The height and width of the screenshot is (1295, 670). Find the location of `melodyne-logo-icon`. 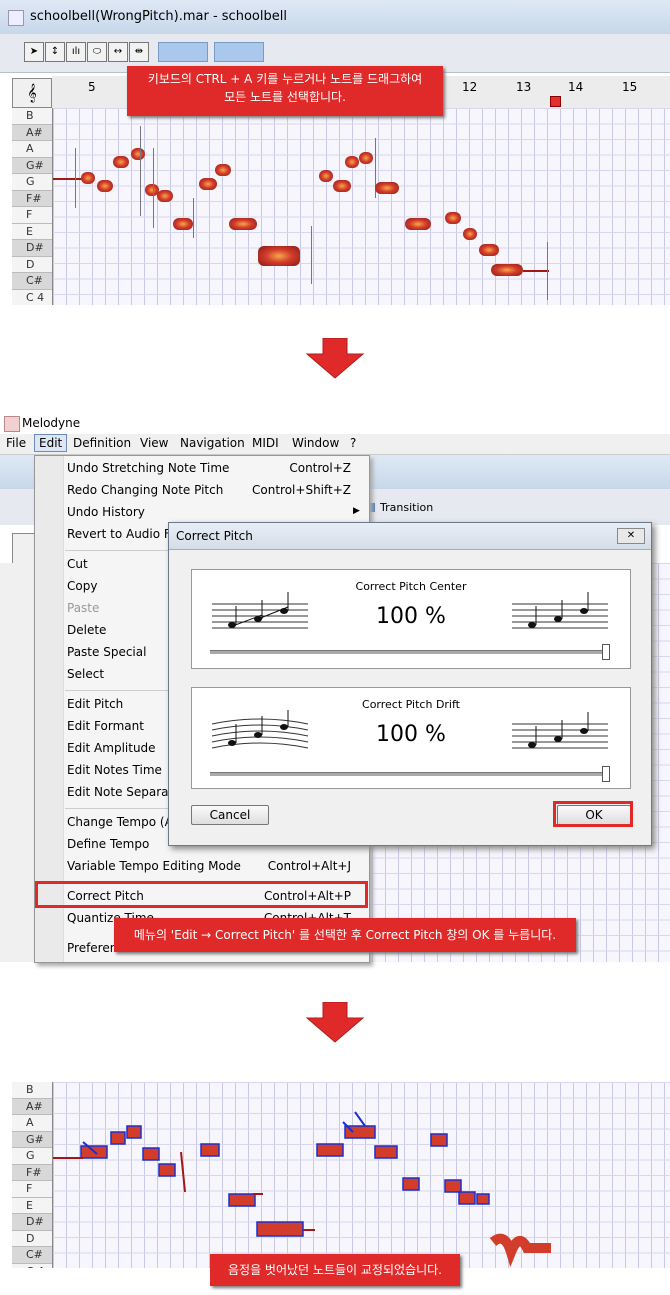

melodyne-logo-icon is located at coordinates (12, 424).